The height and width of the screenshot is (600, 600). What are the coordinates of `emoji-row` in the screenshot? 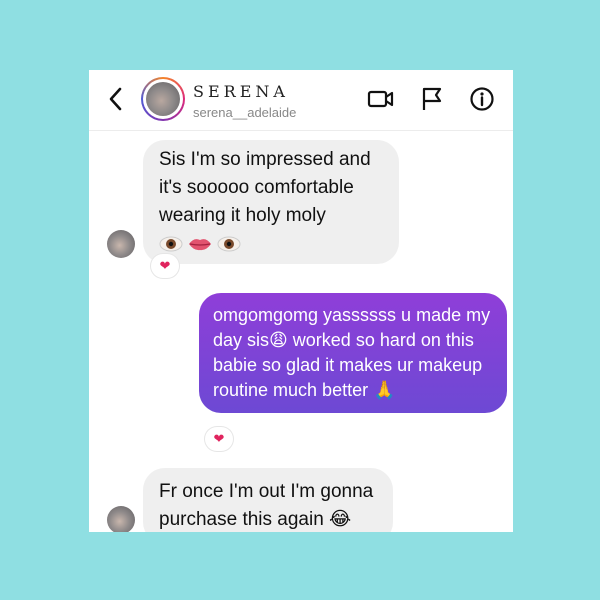 It's located at (271, 244).